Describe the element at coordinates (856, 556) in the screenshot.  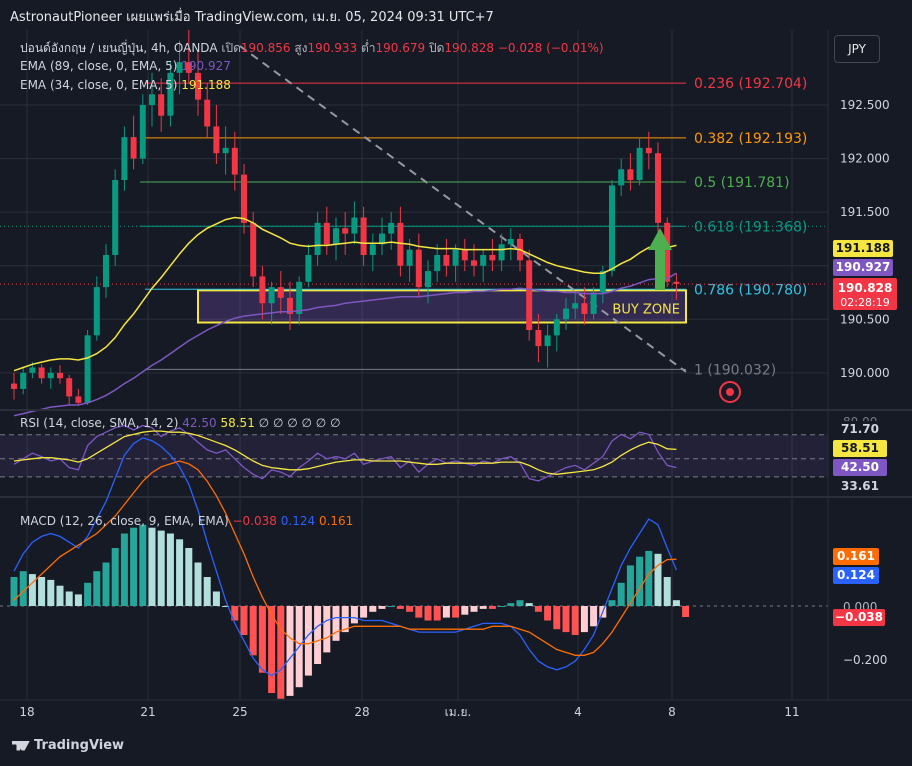
I see `macd-signal-tag: 0.161` at that location.